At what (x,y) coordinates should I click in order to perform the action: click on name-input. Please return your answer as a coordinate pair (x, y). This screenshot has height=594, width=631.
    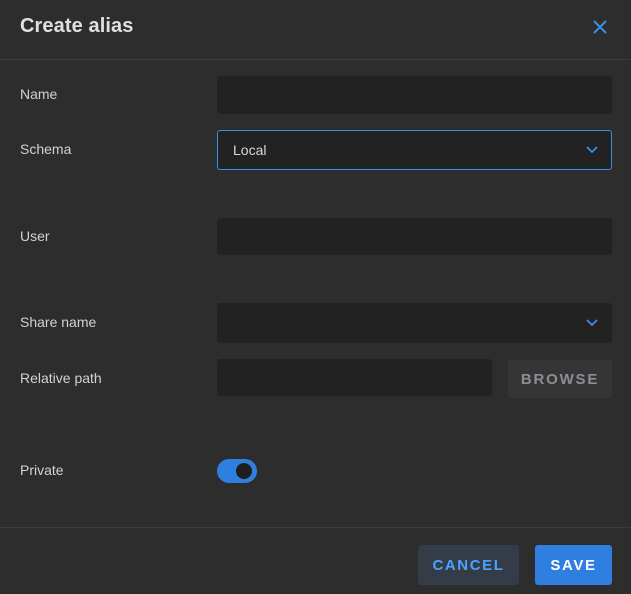
    Looking at the image, I should click on (414, 95).